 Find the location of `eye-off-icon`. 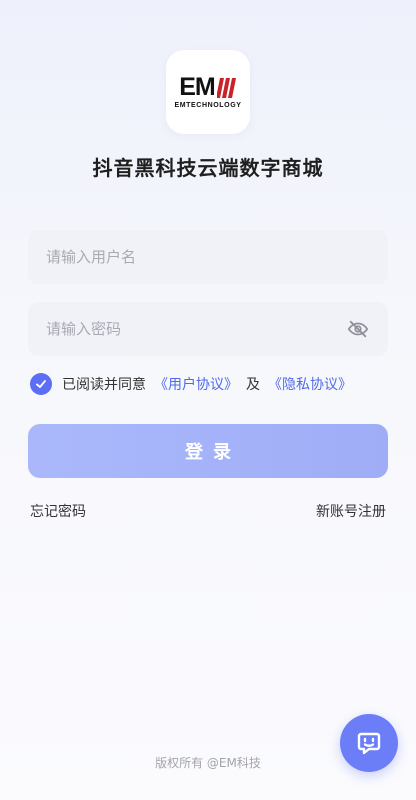

eye-off-icon is located at coordinates (358, 329).